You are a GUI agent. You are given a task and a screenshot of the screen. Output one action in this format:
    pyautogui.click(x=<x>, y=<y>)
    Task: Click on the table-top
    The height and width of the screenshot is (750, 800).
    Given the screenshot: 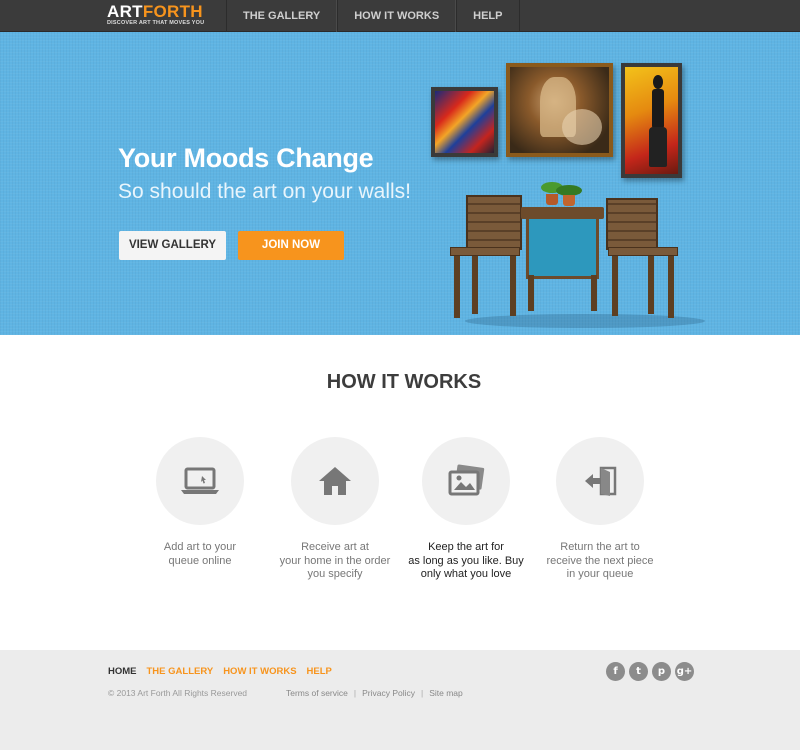 What is the action you would take?
    pyautogui.click(x=562, y=213)
    